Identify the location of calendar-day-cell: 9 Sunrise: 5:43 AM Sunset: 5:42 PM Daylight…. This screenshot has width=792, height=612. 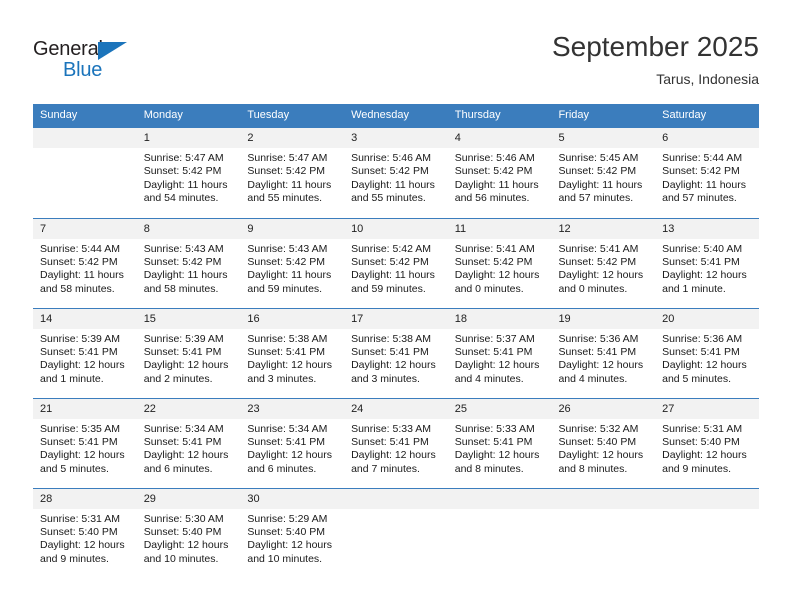
(292, 262).